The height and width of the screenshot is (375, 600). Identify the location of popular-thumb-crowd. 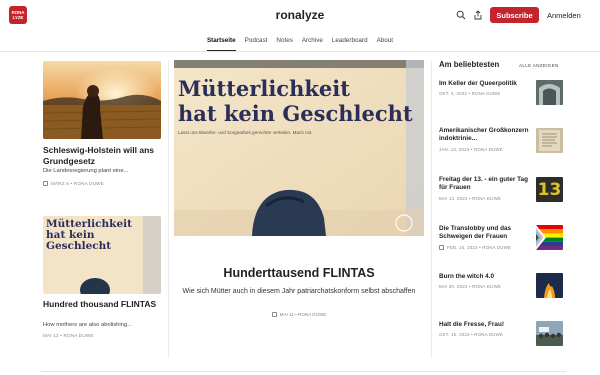
(549, 333).